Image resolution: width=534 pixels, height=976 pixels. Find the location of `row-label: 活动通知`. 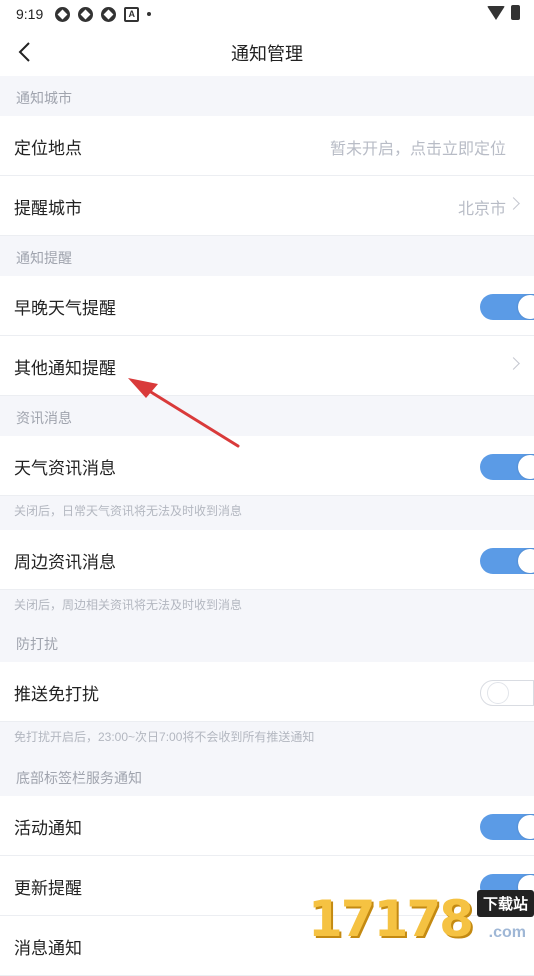

row-label: 活动通知 is located at coordinates (48, 828).